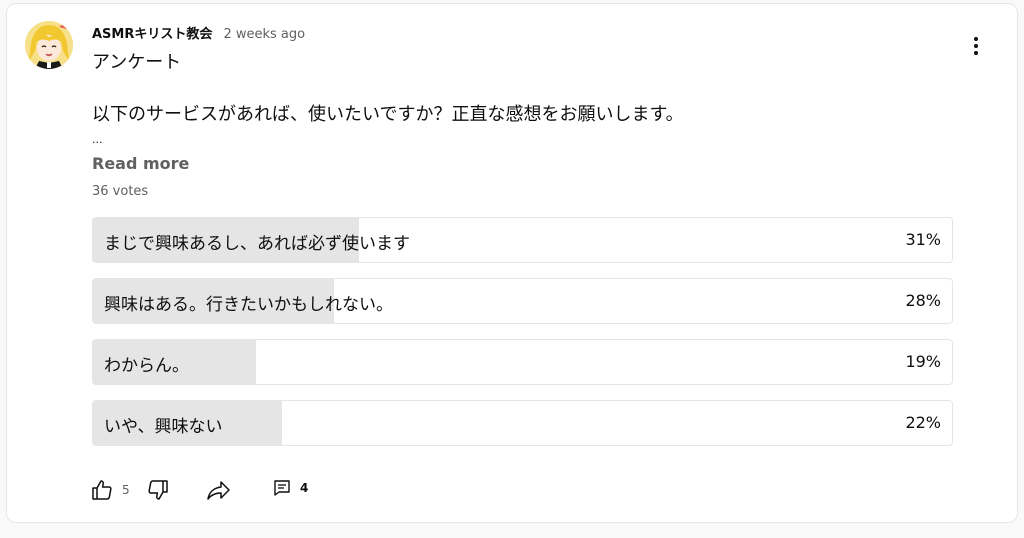 This screenshot has width=1024, height=538. What do you see at coordinates (923, 300) in the screenshot?
I see `poll-option-percent: 28%` at bounding box center [923, 300].